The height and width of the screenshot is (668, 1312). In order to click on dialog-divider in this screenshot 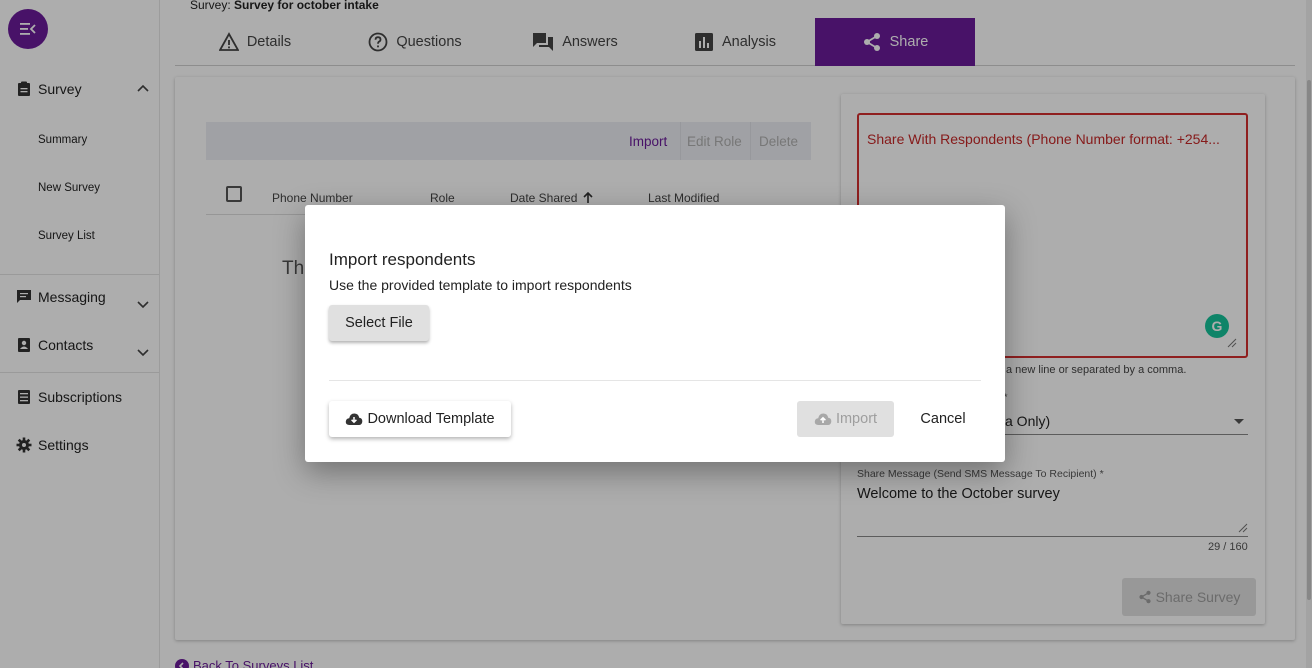, I will do `click(655, 380)`.